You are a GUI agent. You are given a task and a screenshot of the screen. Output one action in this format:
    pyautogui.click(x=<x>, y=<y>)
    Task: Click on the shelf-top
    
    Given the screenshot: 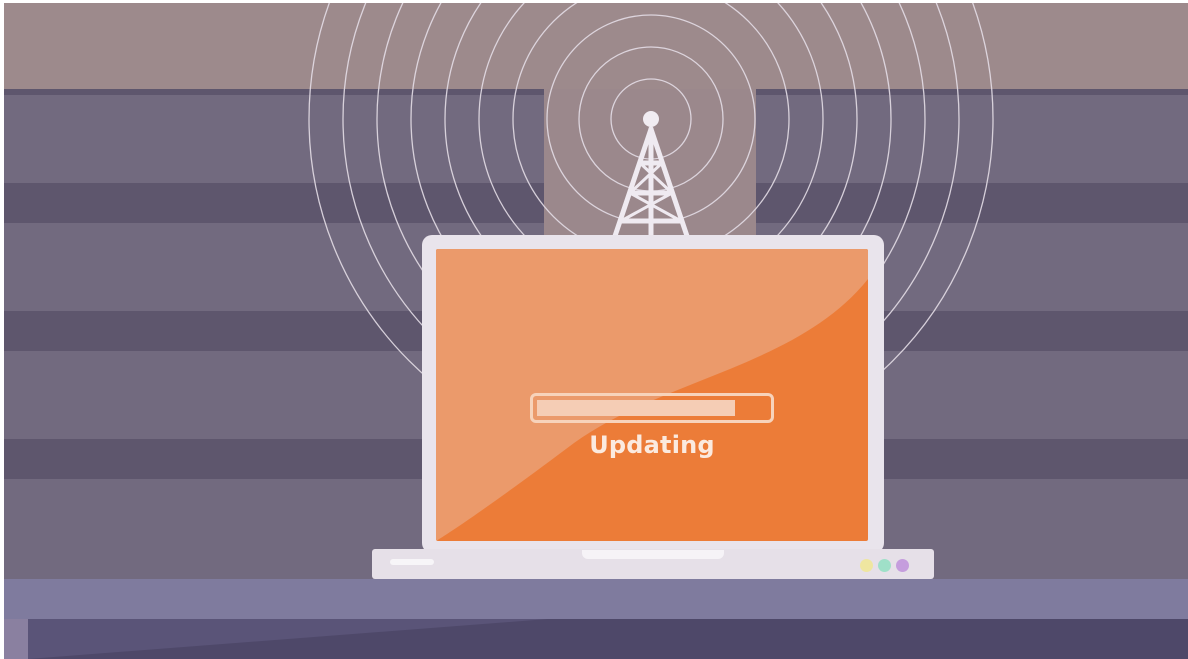 What is the action you would take?
    pyautogui.click(x=596, y=599)
    